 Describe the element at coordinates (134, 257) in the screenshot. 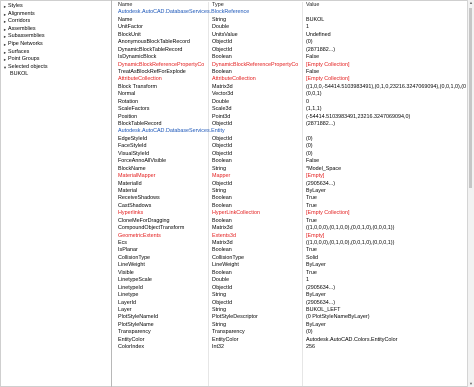

I see `property-name: CollisionType` at that location.